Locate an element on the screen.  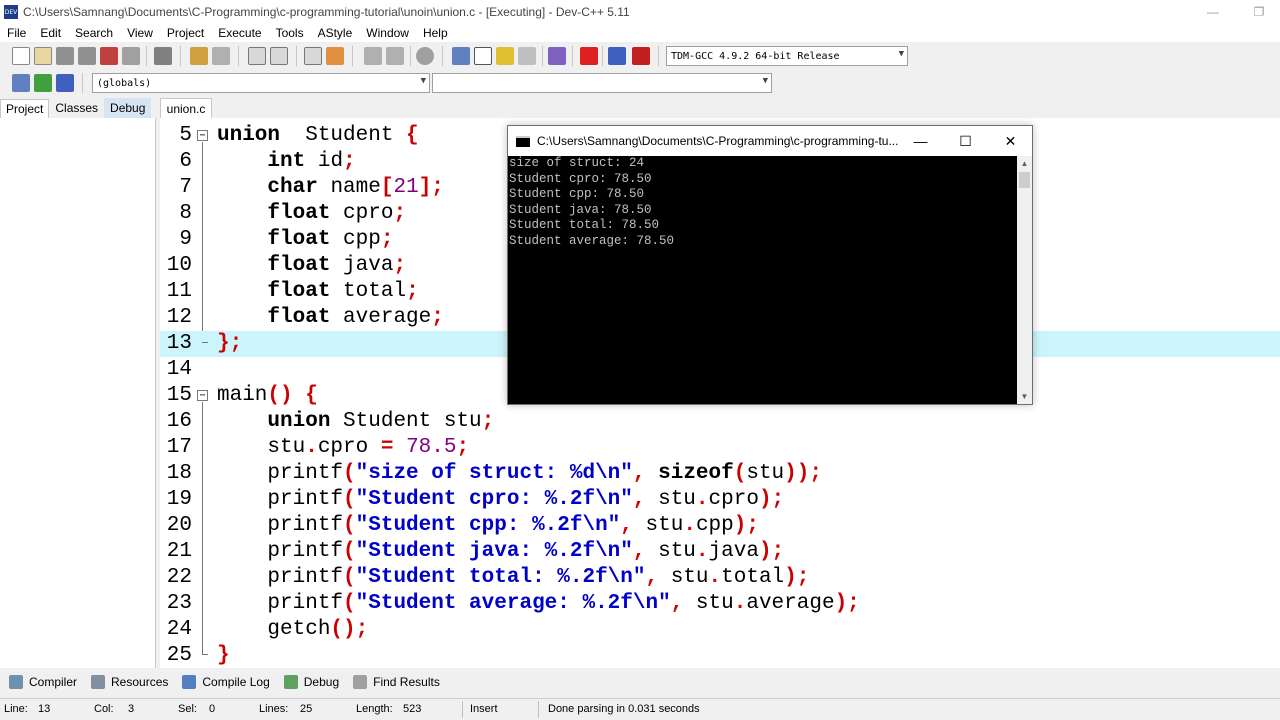
console-maximize-button: ☐ is located at coordinates (965, 141).